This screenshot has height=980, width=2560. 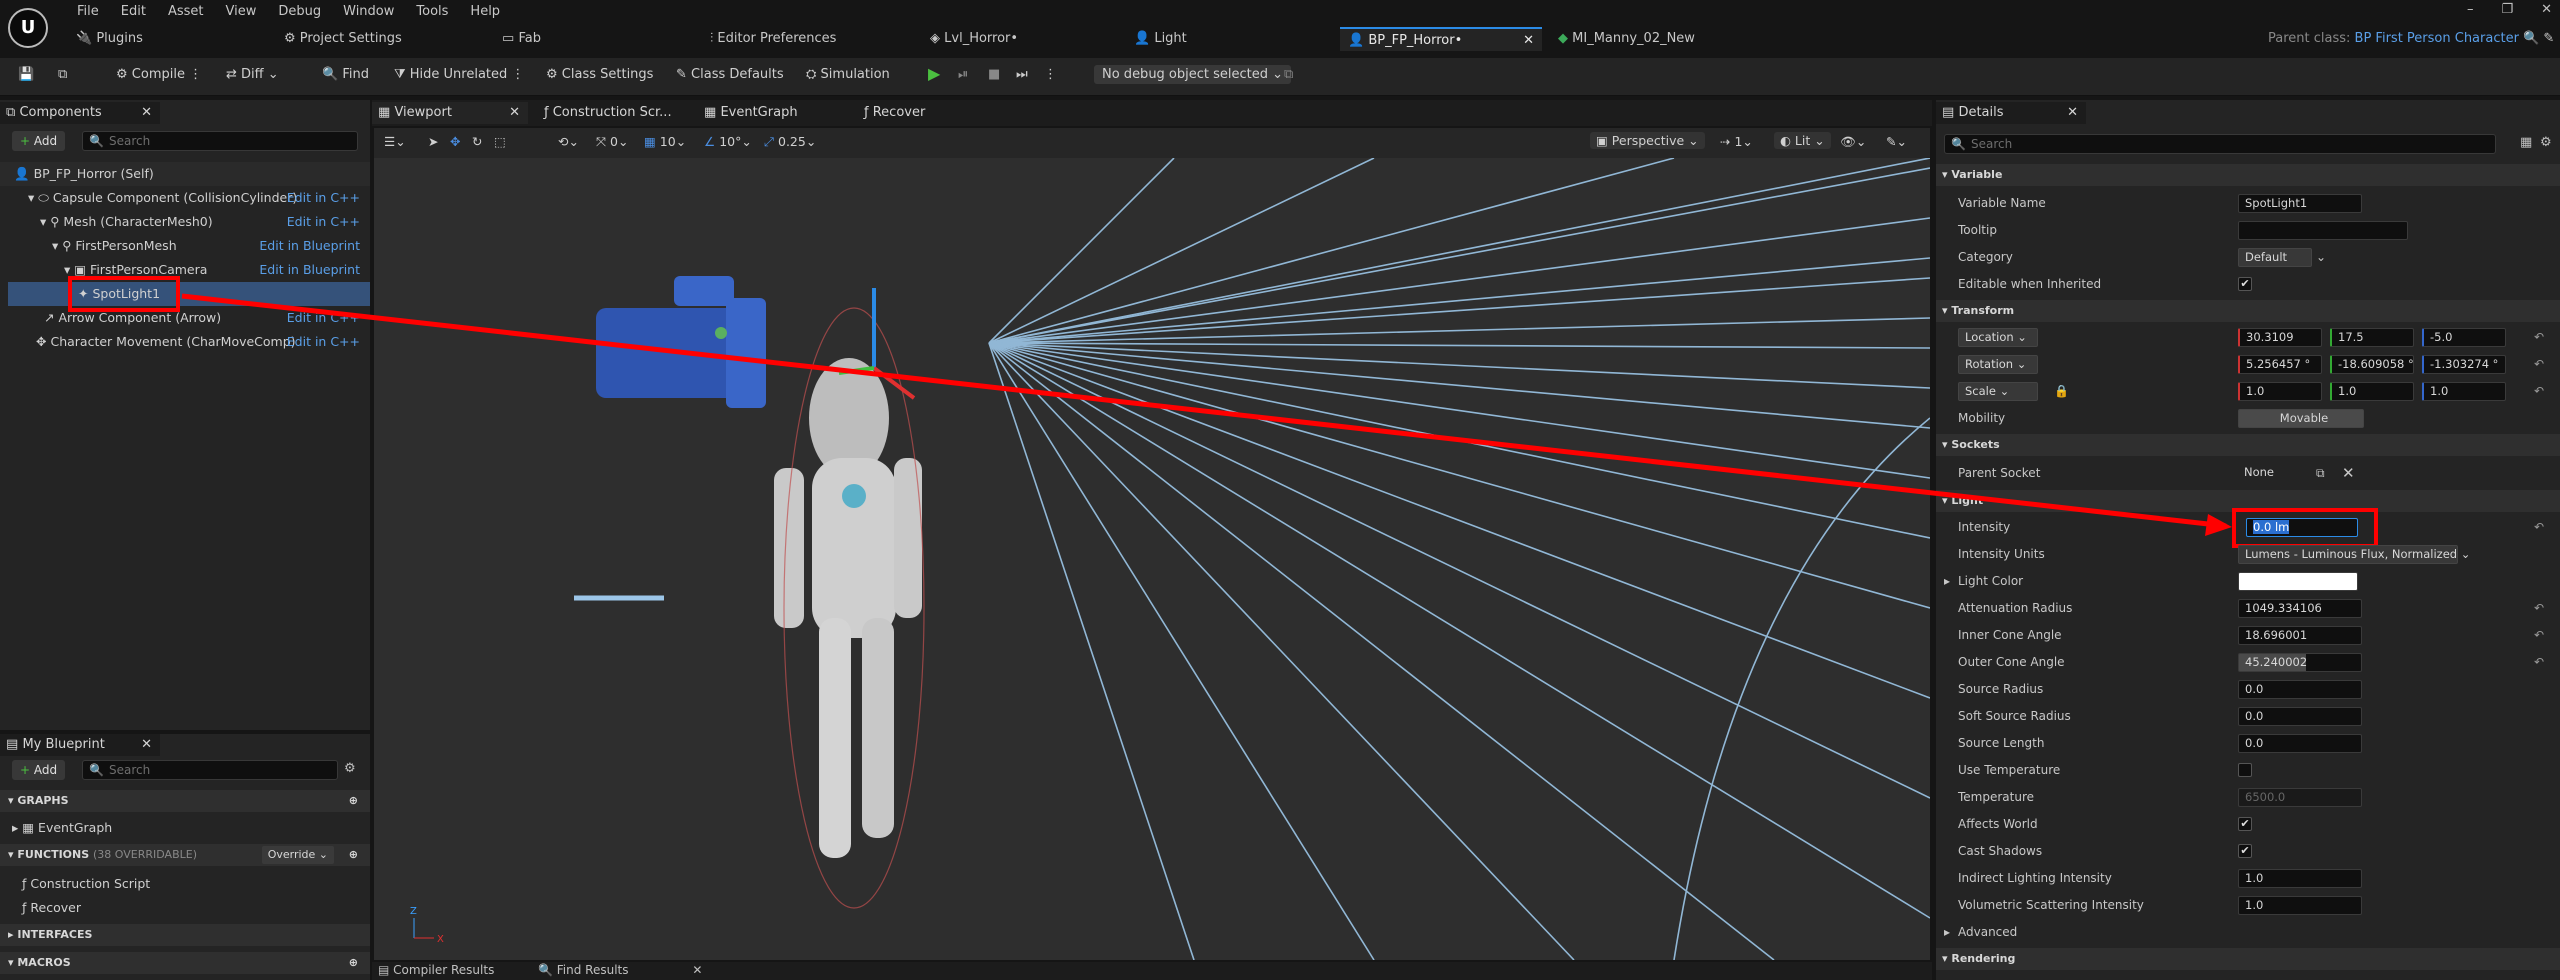 What do you see at coordinates (2300, 716) in the screenshot?
I see `soft-source-radius-field: 0.0` at bounding box center [2300, 716].